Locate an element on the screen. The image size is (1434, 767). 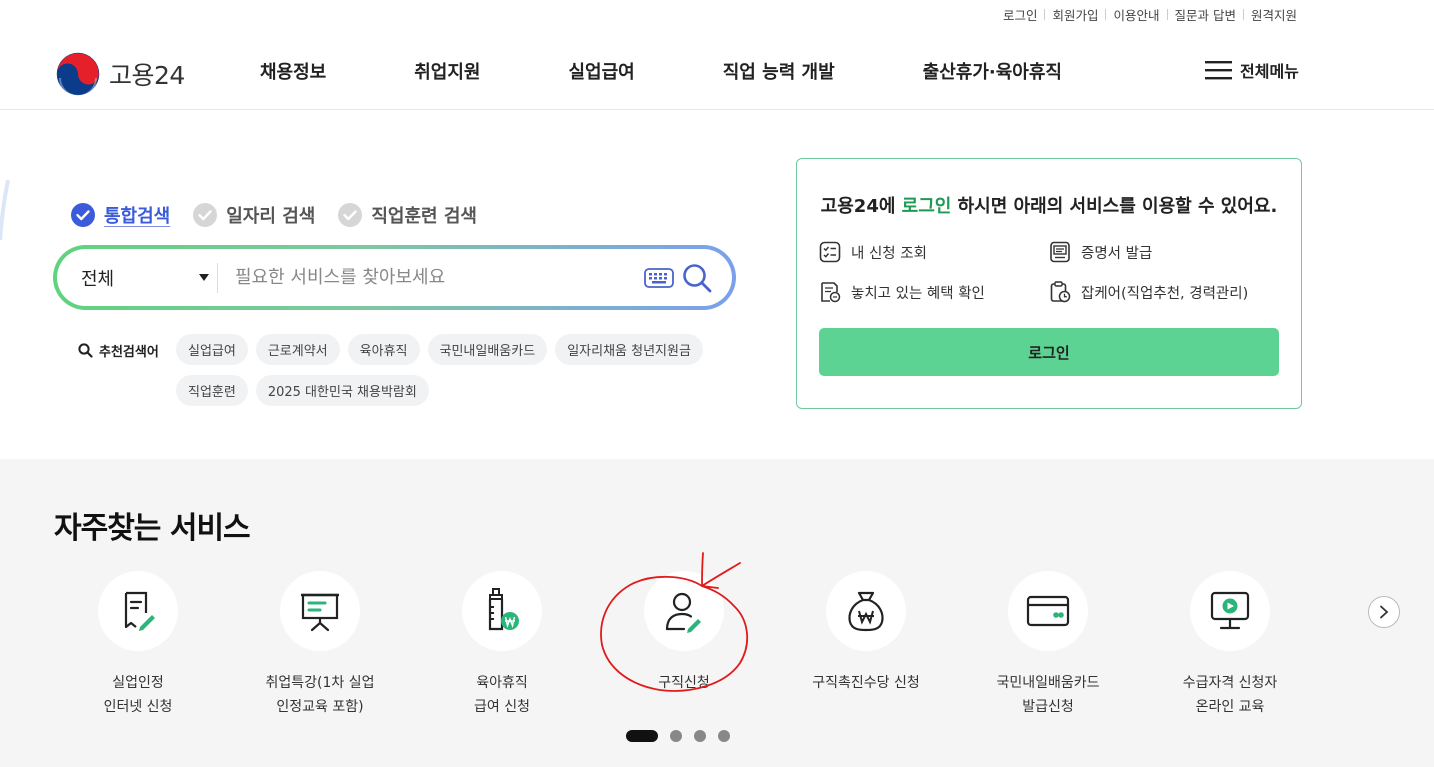
login-message-prefix: 고용24에 is located at coordinates (861, 206).